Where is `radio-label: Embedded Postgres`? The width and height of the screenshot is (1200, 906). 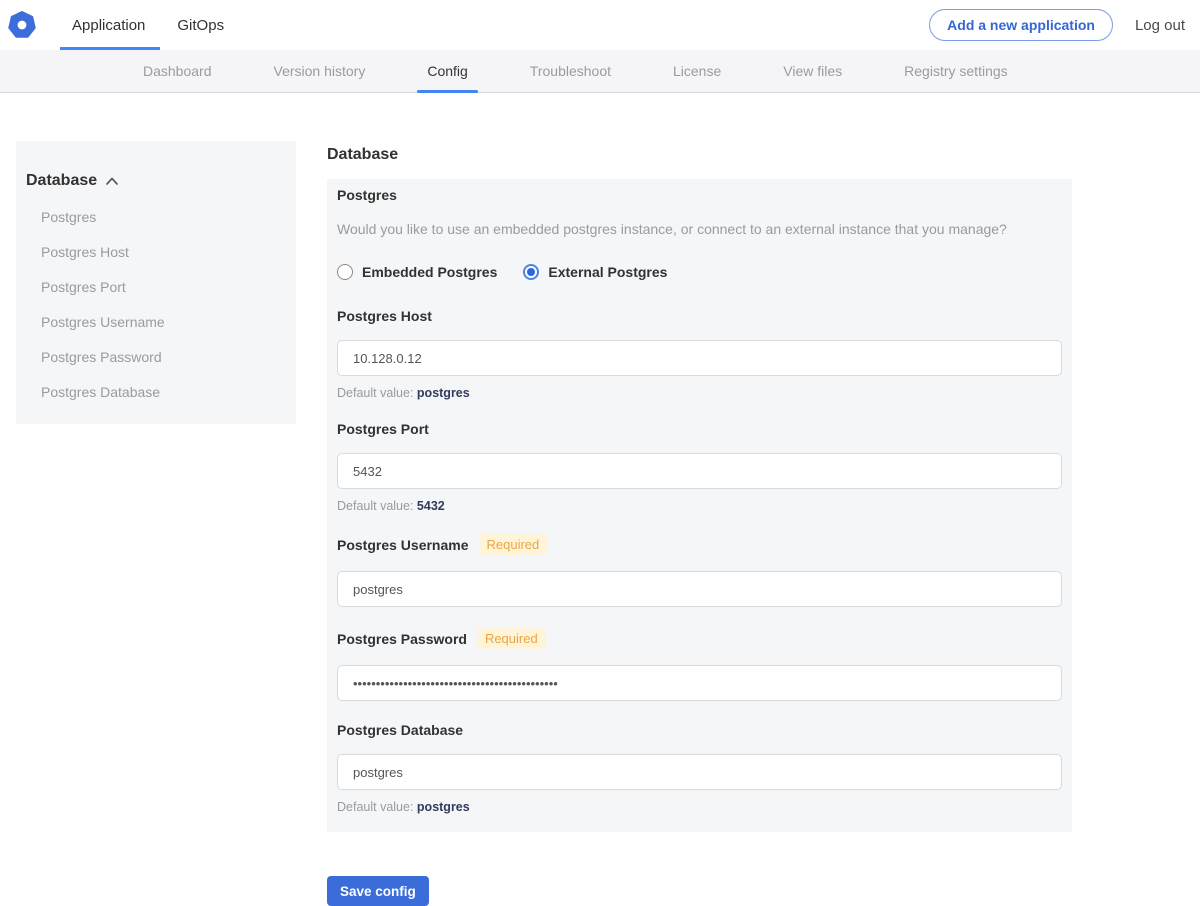
radio-label: Embedded Postgres is located at coordinates (430, 272).